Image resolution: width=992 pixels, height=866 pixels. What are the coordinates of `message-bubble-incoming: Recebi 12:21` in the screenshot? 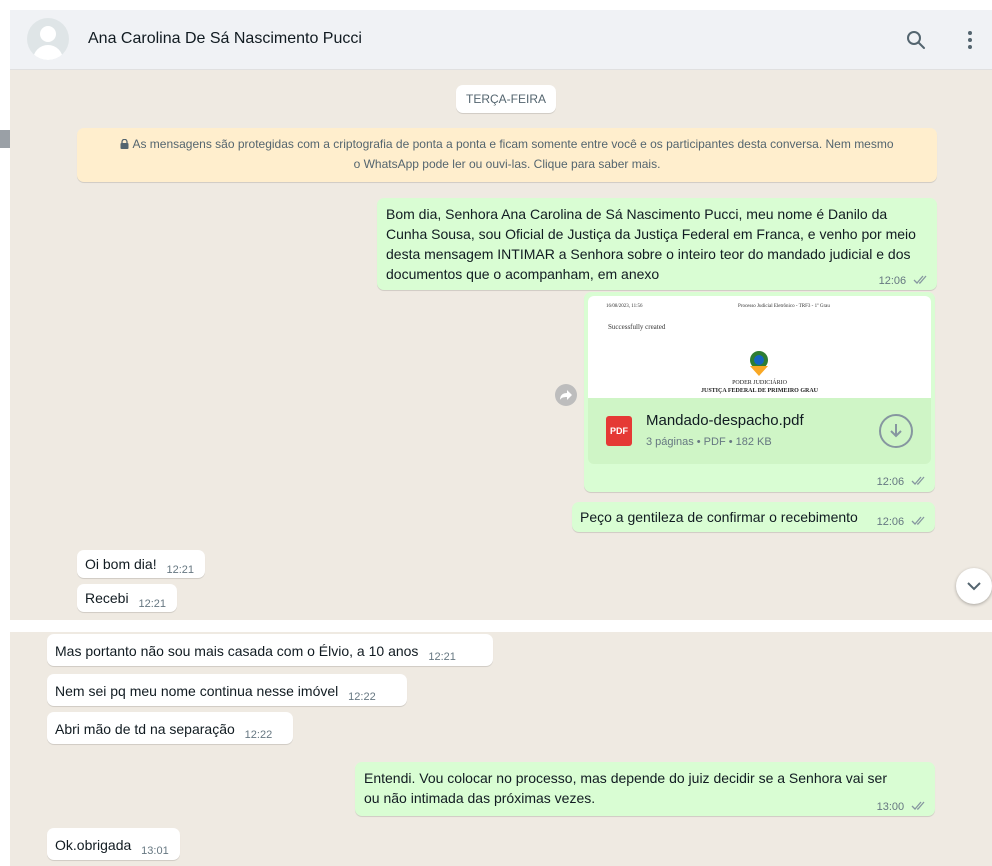 It's located at (127, 598).